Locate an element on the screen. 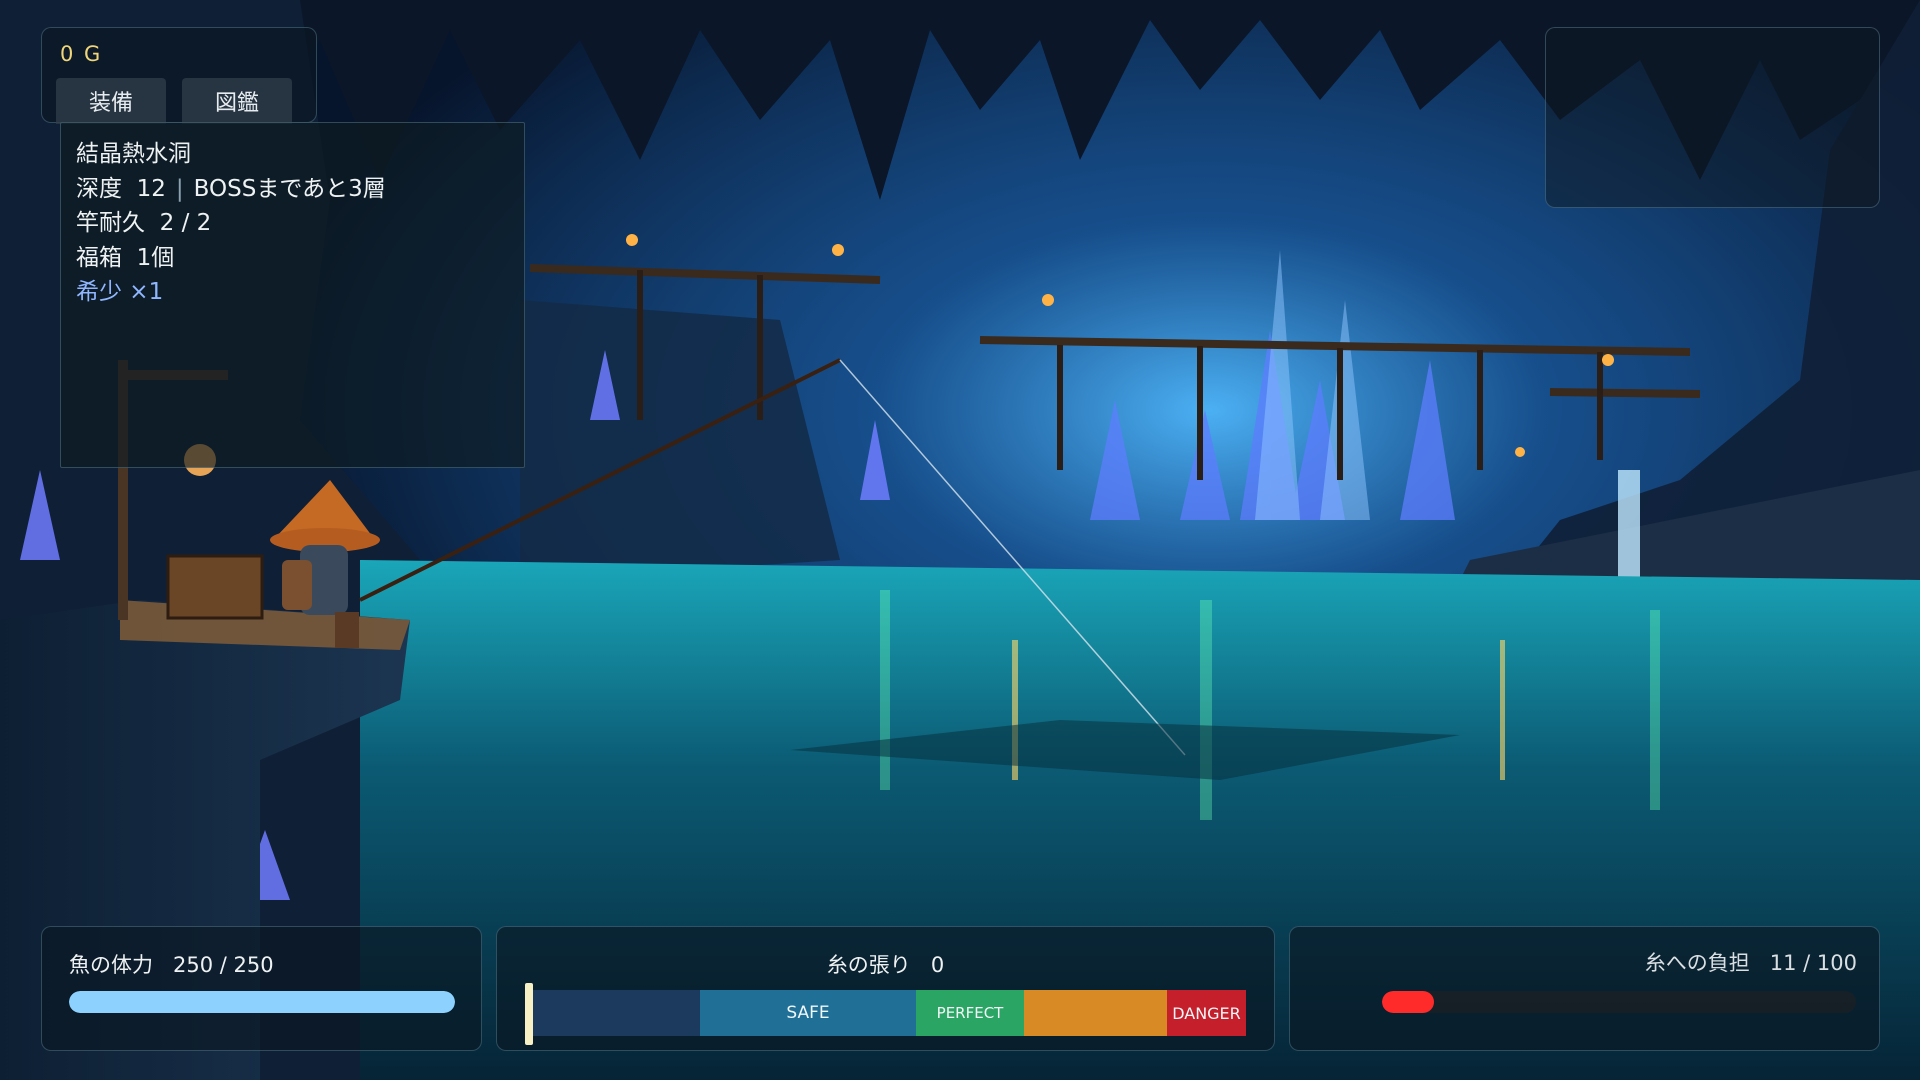 The height and width of the screenshot is (1080, 1920). tension-zone-high is located at coordinates (1095, 1013).